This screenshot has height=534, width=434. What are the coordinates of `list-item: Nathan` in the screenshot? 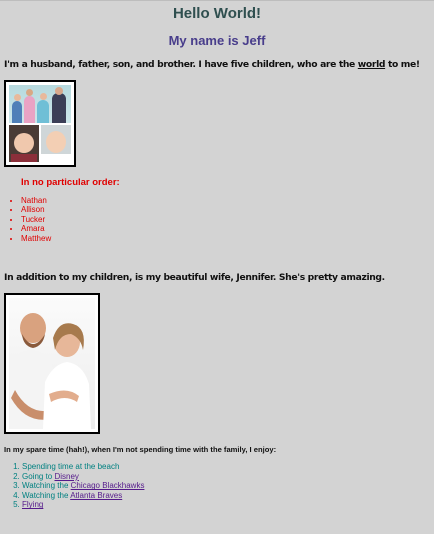 It's located at (36, 200).